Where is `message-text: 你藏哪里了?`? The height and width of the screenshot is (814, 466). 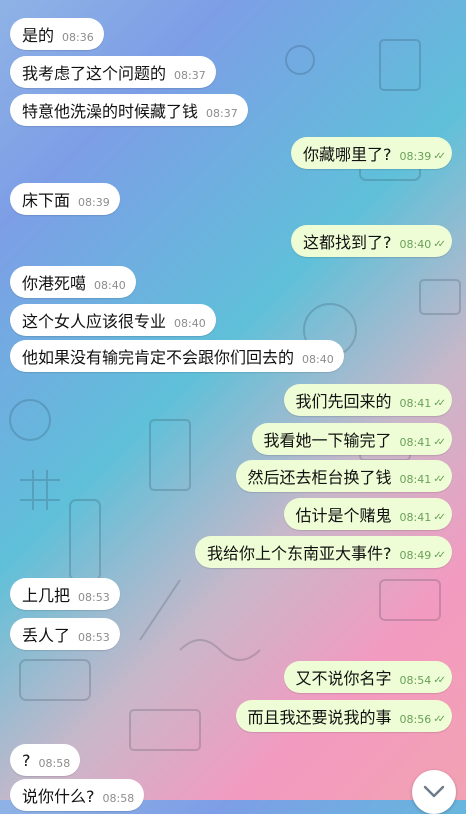
message-text: 你藏哪里了? is located at coordinates (347, 154).